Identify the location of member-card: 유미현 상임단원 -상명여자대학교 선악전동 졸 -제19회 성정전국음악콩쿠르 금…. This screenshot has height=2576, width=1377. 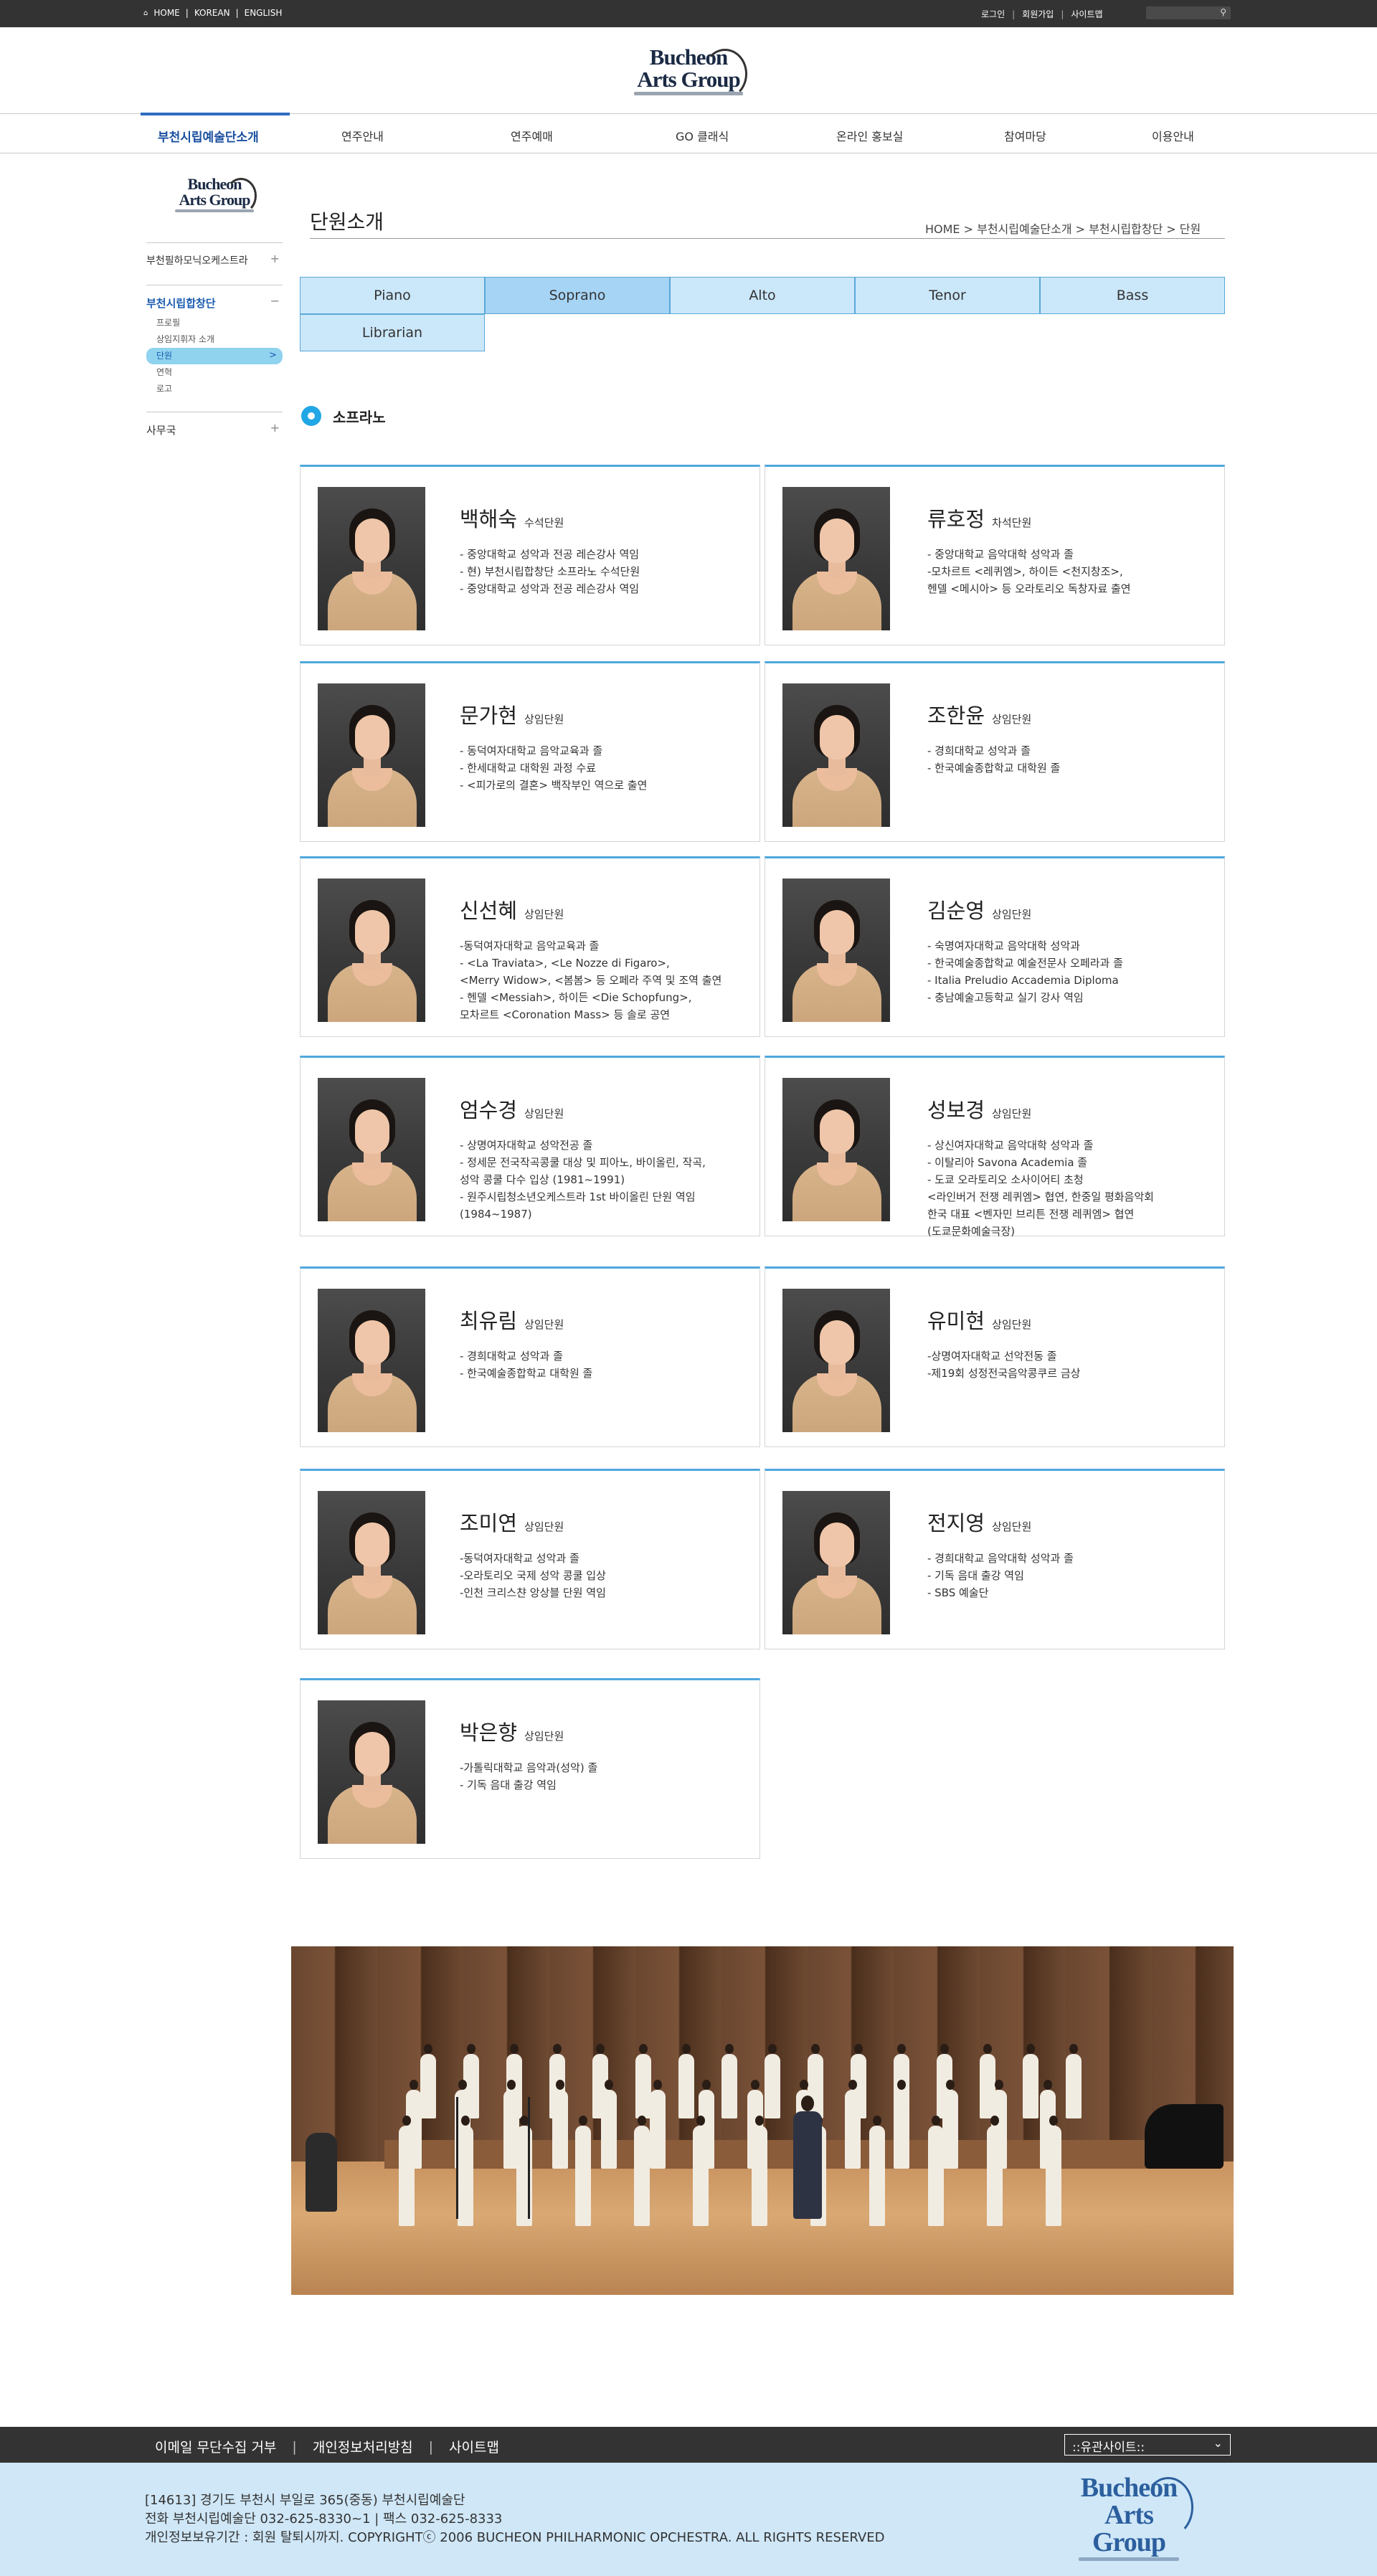
(995, 1356).